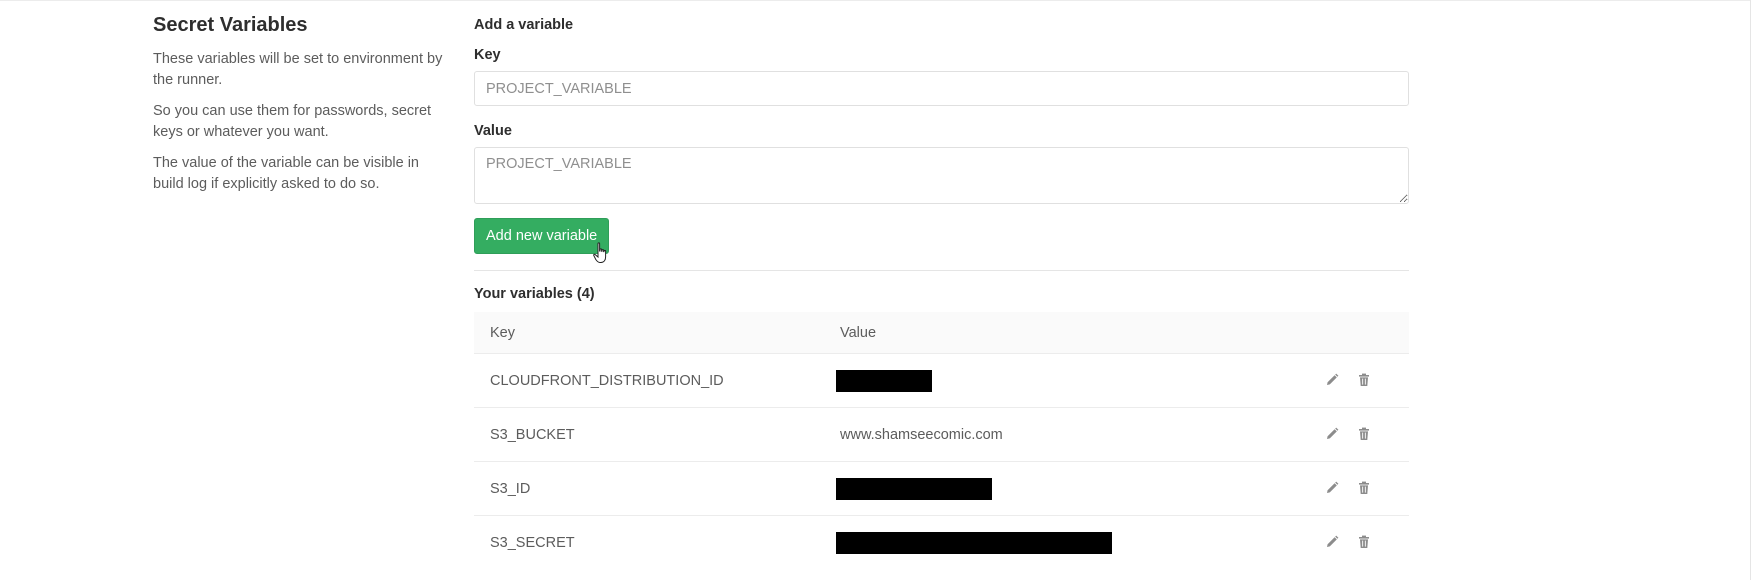 This screenshot has height=580, width=1753. Describe the element at coordinates (524, 25) in the screenshot. I see `add-variable-title: Add a variable` at that location.